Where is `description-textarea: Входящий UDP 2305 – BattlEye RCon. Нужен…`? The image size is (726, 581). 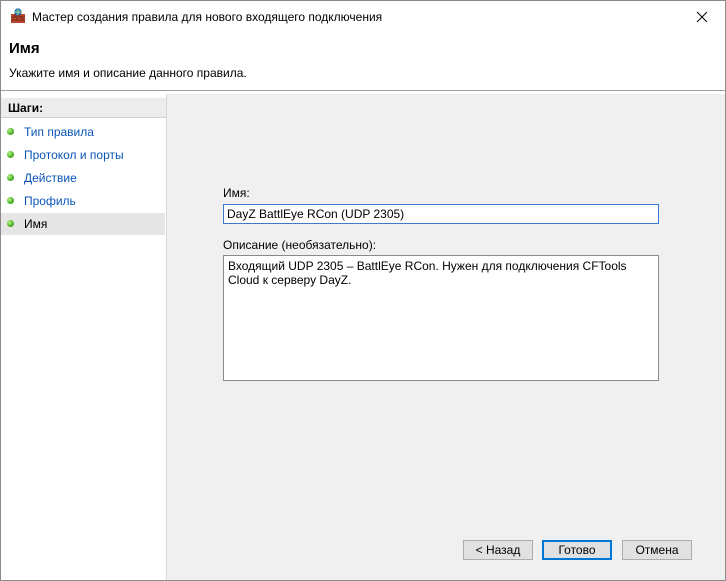 description-textarea: Входящий UDP 2305 – BattlEye RCon. Нужен… is located at coordinates (441, 318).